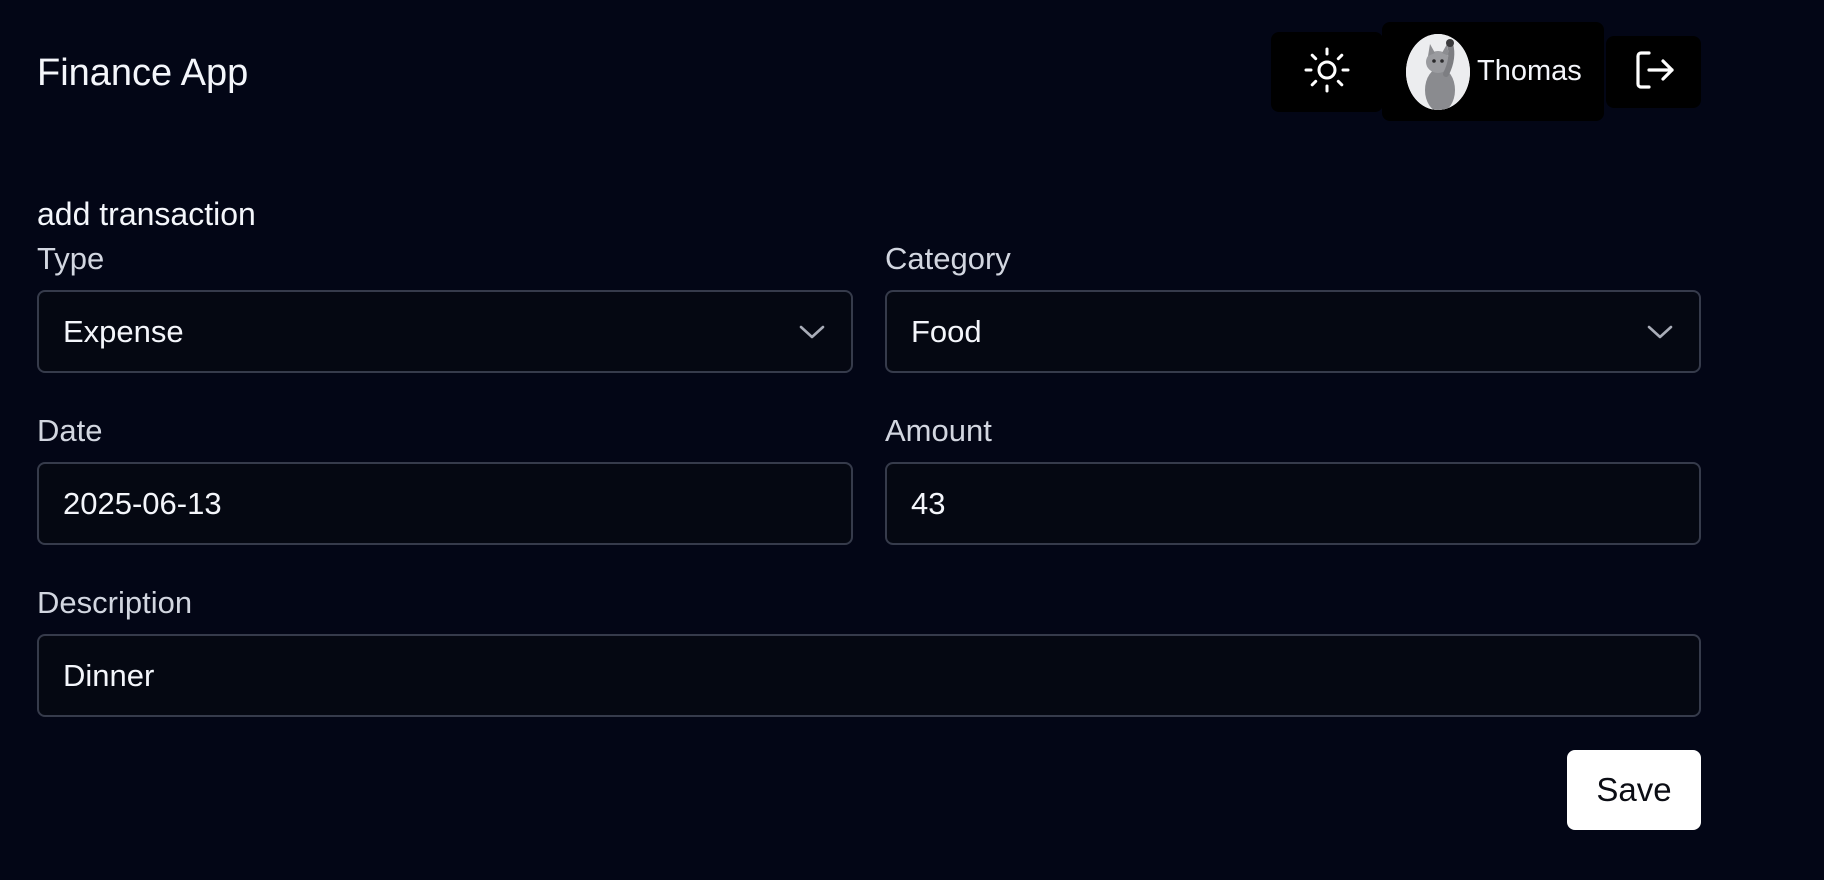 This screenshot has height=880, width=1824. I want to click on app-title: Finance App, so click(143, 73).